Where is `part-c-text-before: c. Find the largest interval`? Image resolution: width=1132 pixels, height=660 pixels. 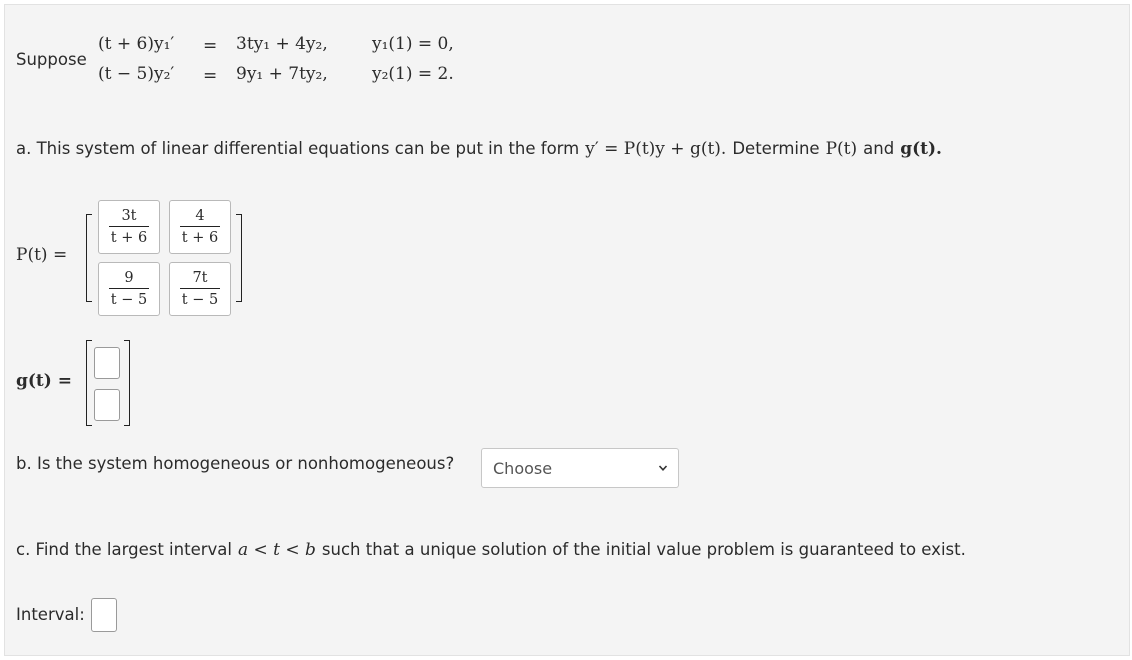
part-c-text-before: c. Find the largest interval is located at coordinates (124, 549).